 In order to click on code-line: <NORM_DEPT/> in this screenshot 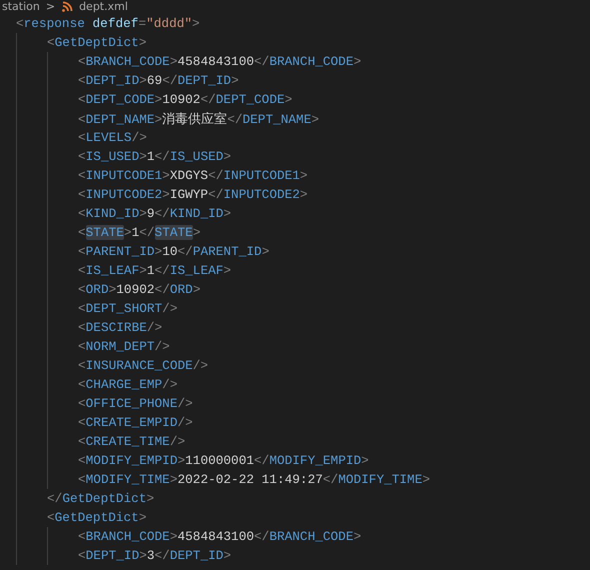, I will do `click(124, 346)`.